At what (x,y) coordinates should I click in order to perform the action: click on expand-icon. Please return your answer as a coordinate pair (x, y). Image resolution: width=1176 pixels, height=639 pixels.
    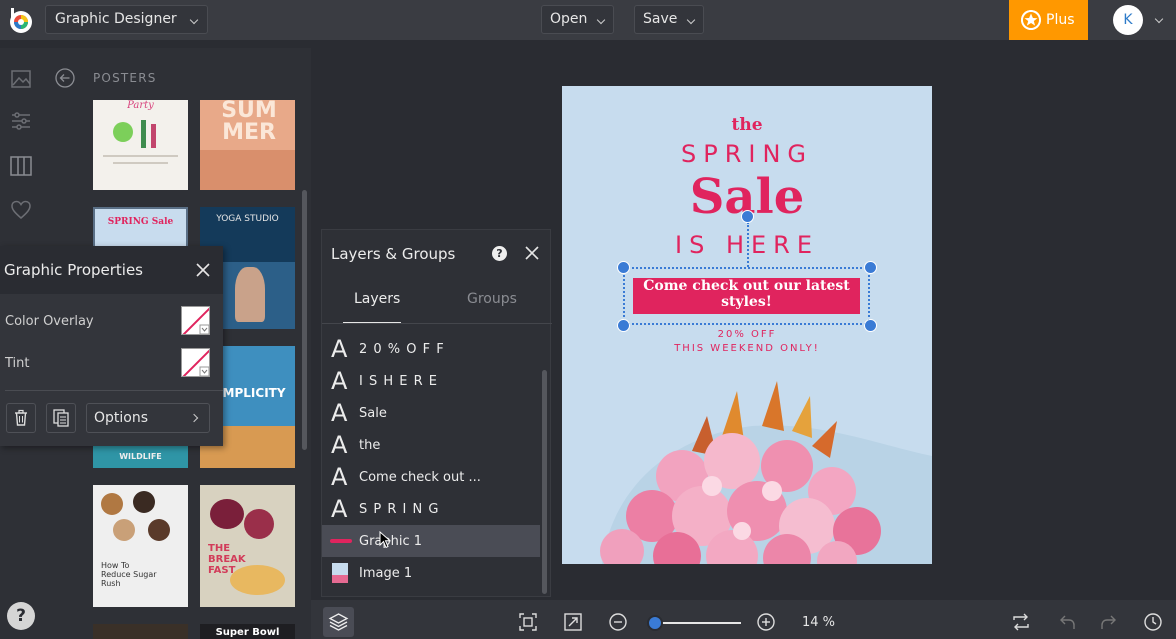
    Looking at the image, I should click on (573, 622).